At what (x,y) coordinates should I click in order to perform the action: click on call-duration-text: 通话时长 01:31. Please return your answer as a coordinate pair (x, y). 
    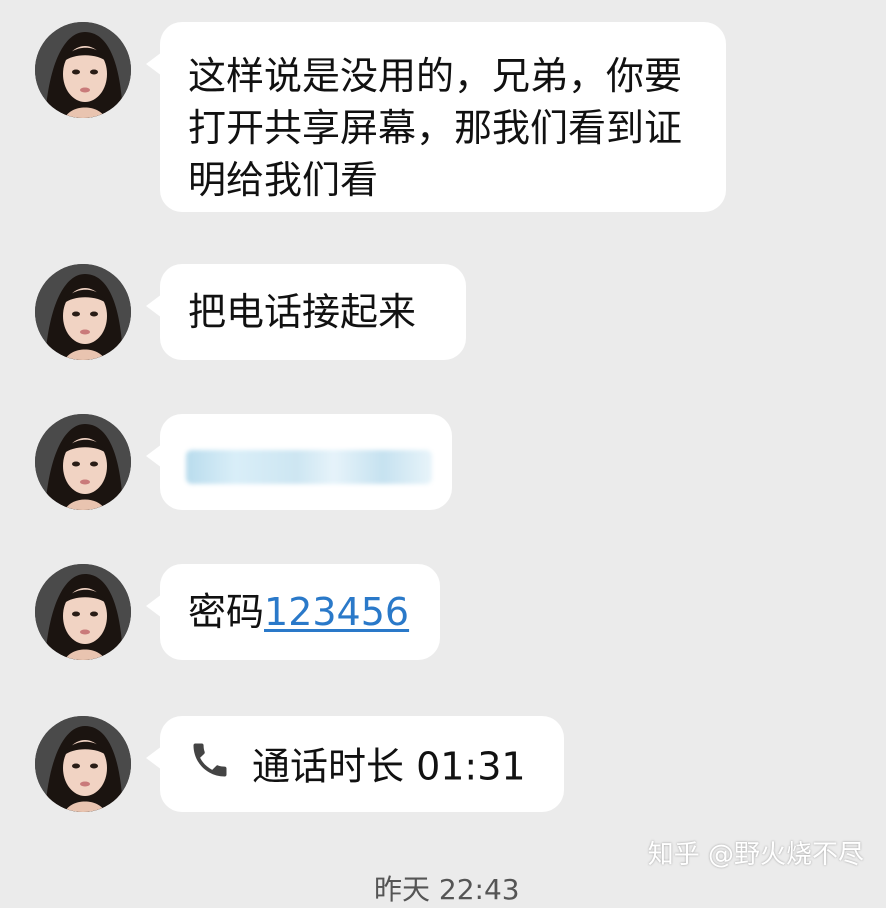
    Looking at the image, I should click on (389, 766).